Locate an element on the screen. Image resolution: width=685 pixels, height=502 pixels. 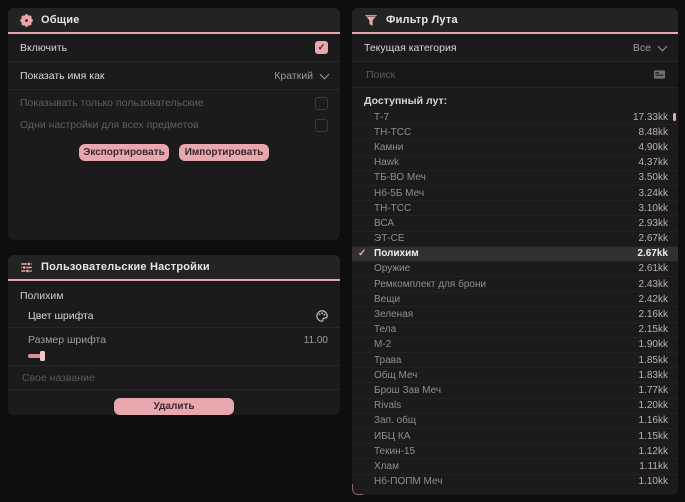
loot-list-item: ✓ ИБЦ КА 1.15kk is located at coordinates (515, 437).